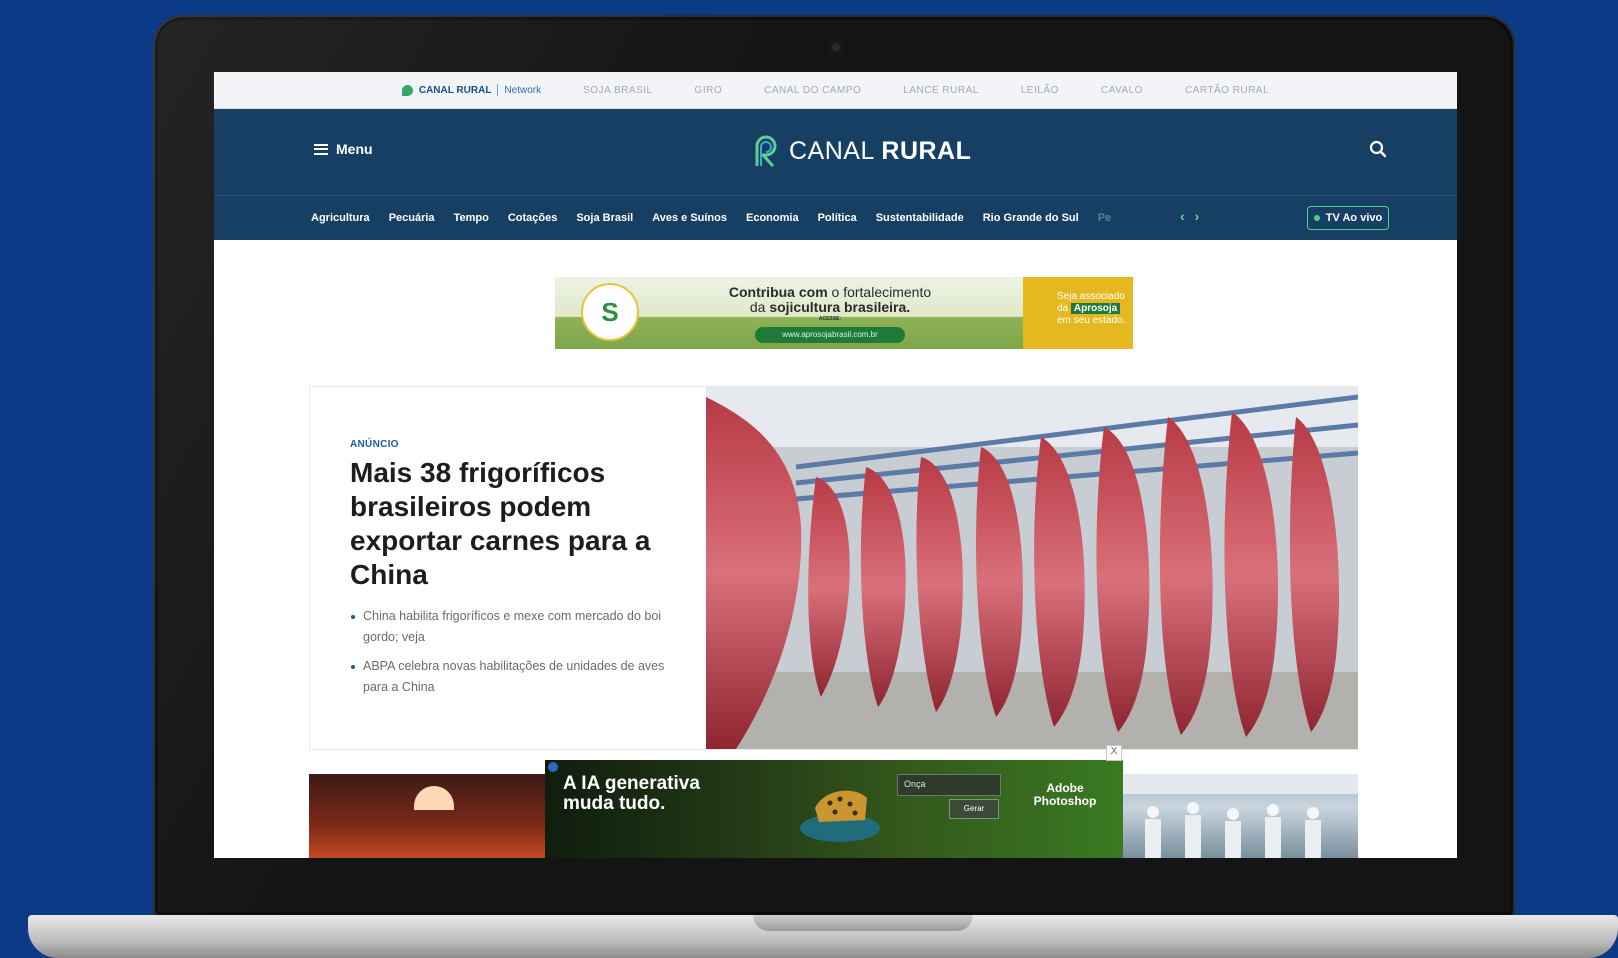  Describe the element at coordinates (709, 90) in the screenshot. I see `network-logo-giro: GIRO` at that location.